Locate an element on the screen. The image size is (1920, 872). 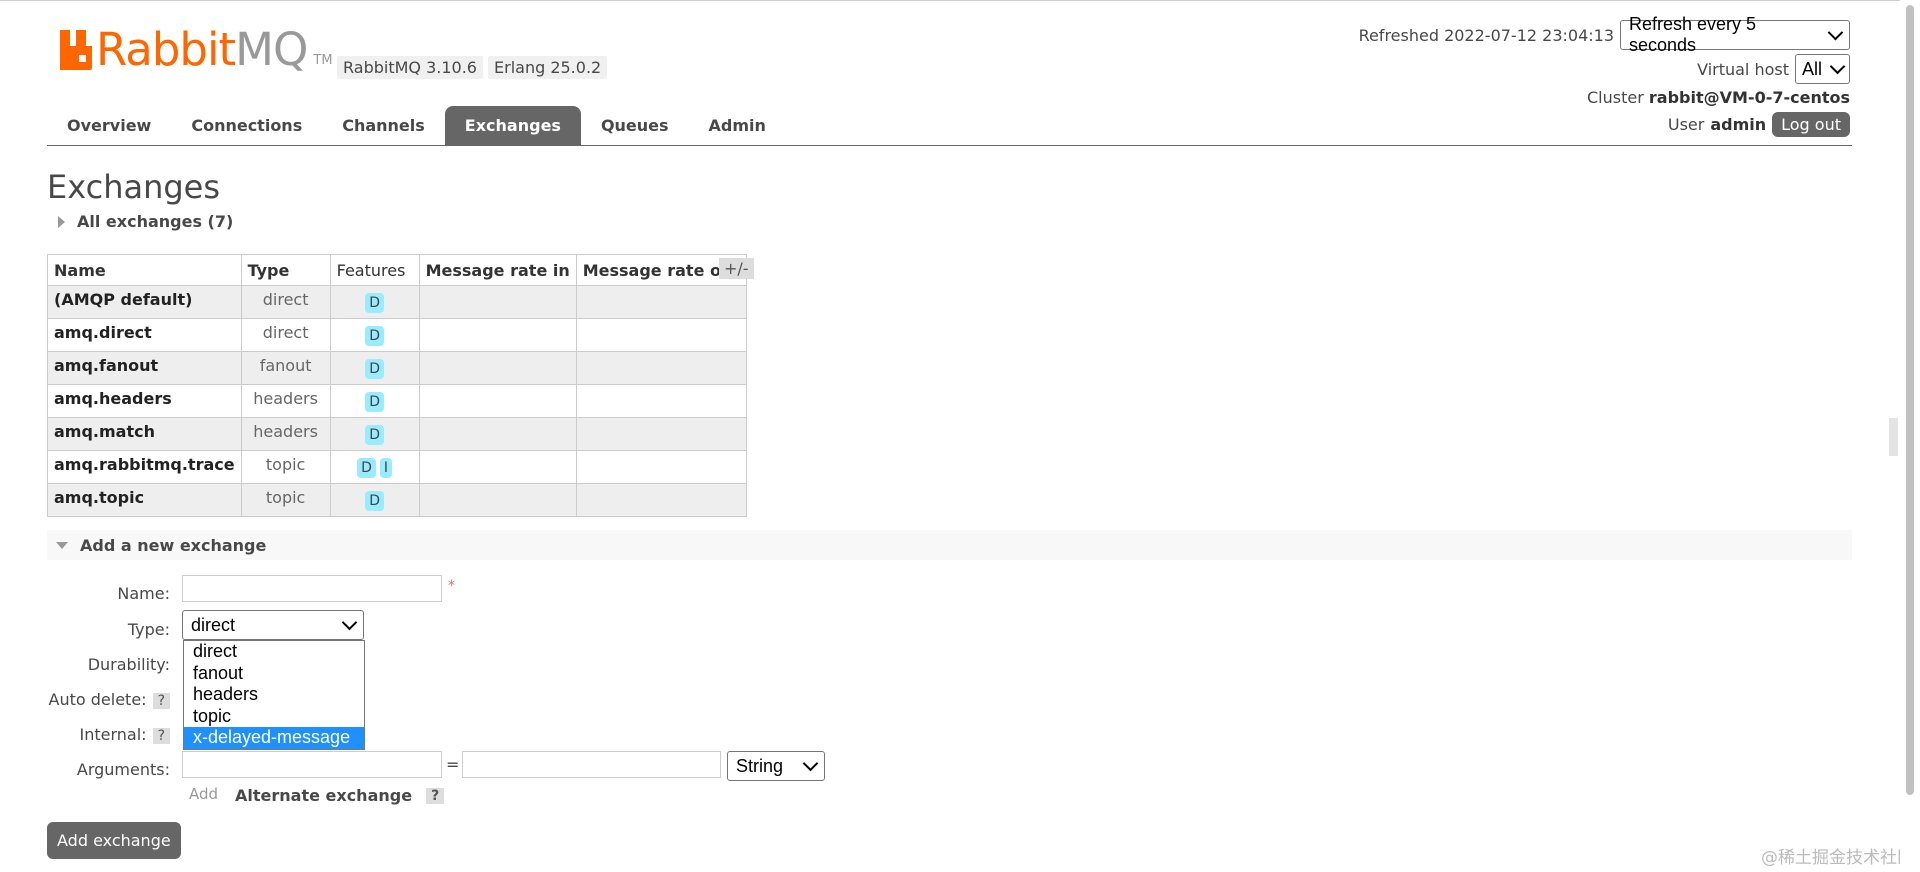
user-info: User admin Log out is located at coordinates (1759, 124).